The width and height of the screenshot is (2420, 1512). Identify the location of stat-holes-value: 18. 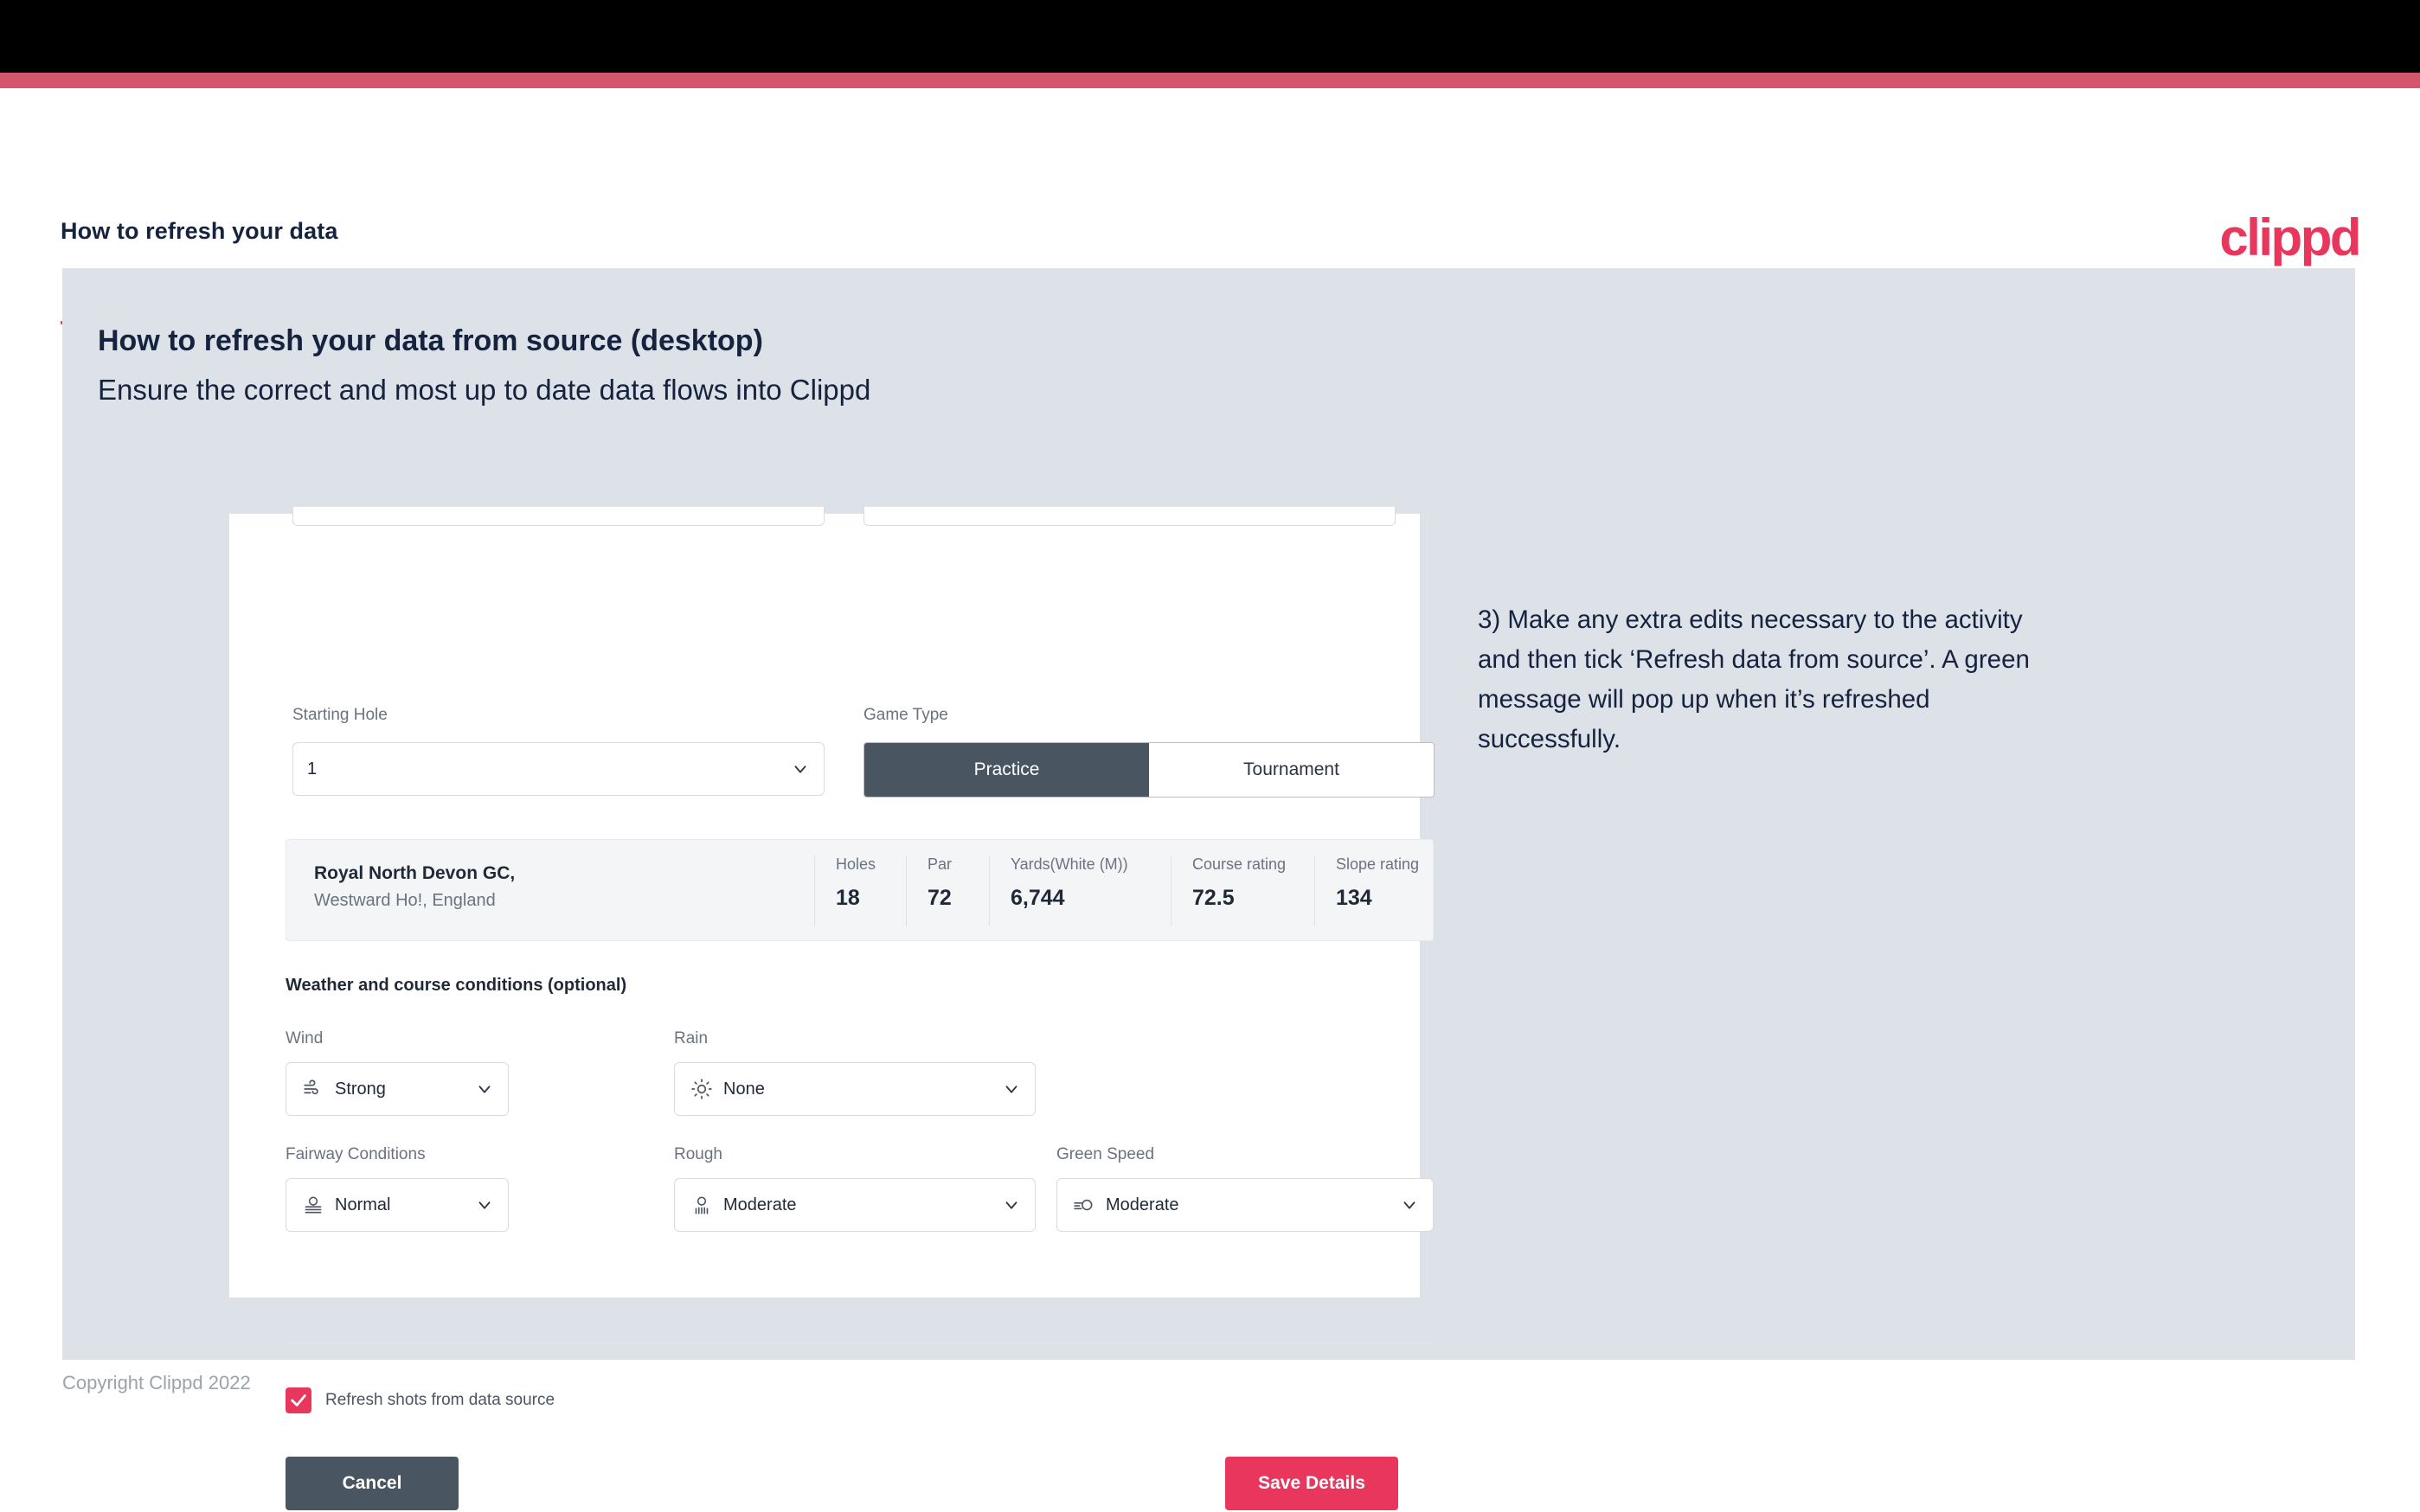
(848, 898).